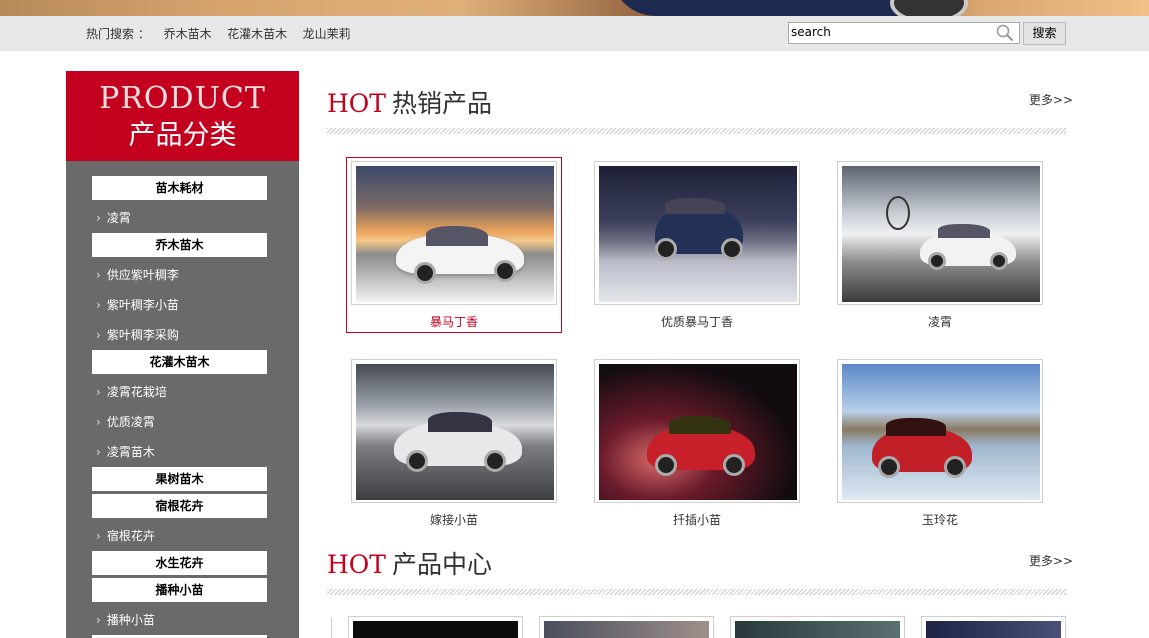 This screenshot has width=1149, height=638. What do you see at coordinates (441, 103) in the screenshot?
I see `section-title: 热销产品` at bounding box center [441, 103].